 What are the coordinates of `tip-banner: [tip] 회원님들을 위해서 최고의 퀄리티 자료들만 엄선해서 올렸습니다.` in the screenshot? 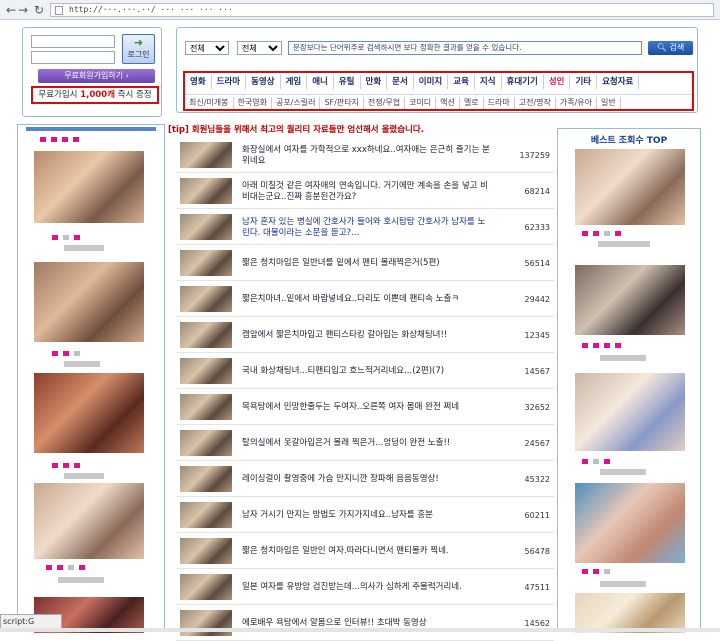 It's located at (296, 130).